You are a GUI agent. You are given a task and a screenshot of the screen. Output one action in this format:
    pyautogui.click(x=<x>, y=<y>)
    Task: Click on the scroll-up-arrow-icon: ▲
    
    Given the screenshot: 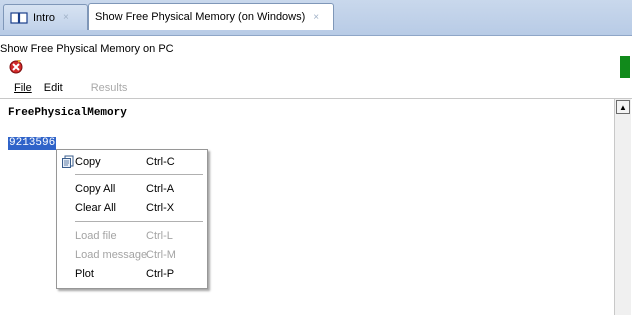 What is the action you would take?
    pyautogui.click(x=623, y=107)
    